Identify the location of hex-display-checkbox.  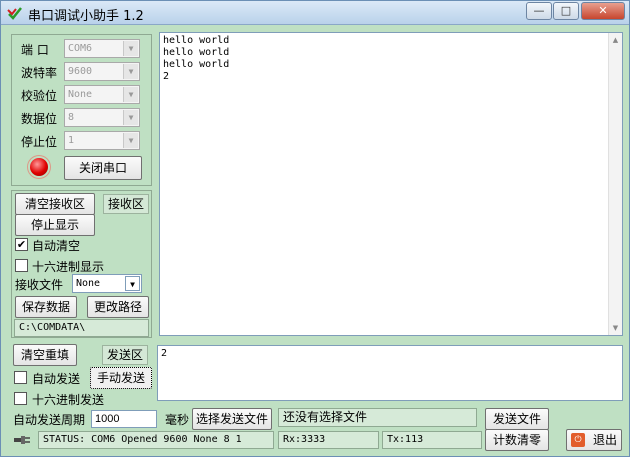
(21, 265).